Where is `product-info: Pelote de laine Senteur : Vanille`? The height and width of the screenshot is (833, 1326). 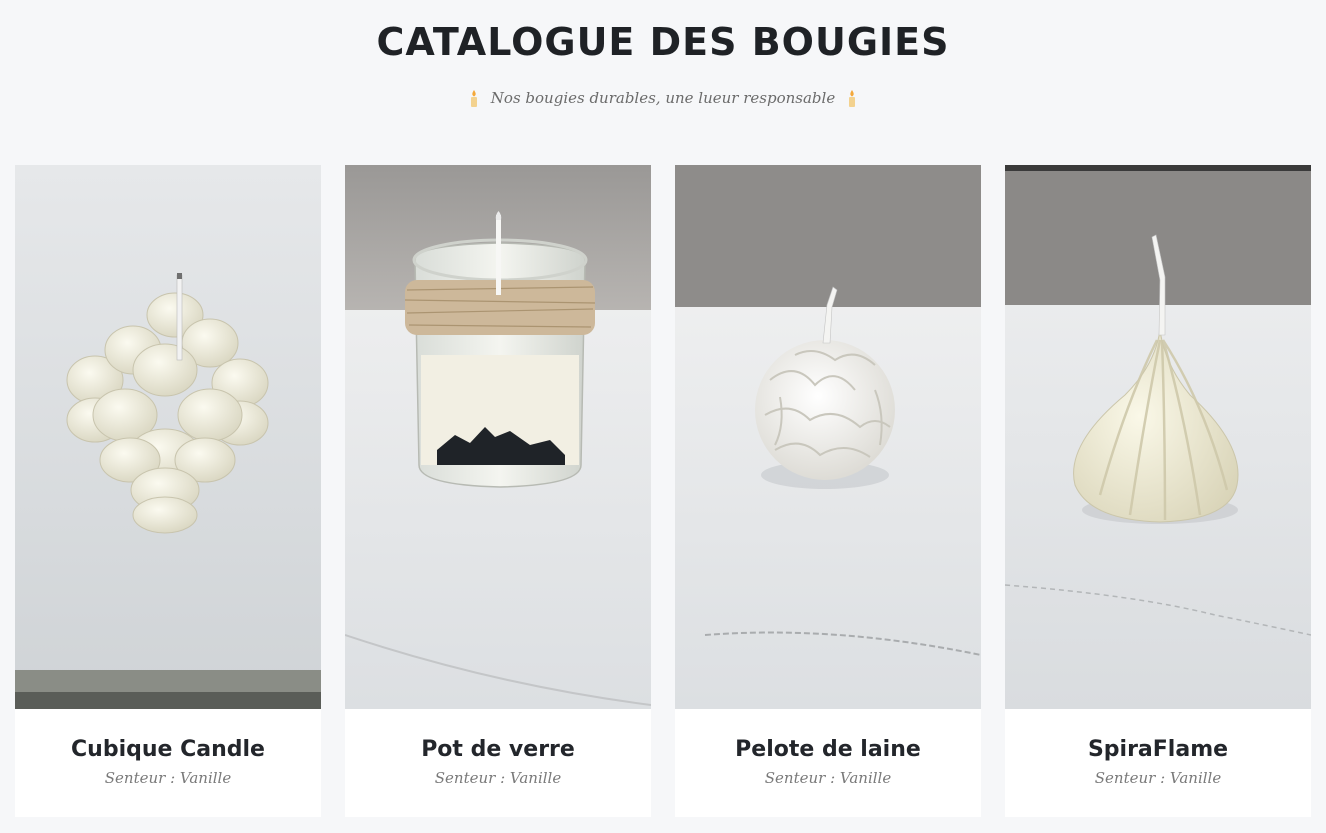
product-info: Pelote de laine Senteur : Vanille is located at coordinates (828, 748).